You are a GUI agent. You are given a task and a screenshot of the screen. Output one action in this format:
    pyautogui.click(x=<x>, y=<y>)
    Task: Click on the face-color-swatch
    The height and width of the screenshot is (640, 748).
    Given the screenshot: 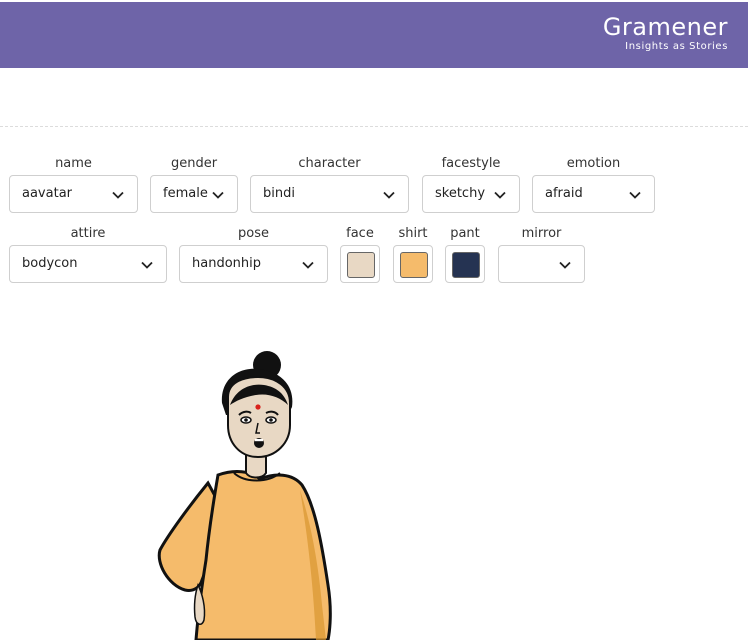 What is the action you would take?
    pyautogui.click(x=361, y=265)
    